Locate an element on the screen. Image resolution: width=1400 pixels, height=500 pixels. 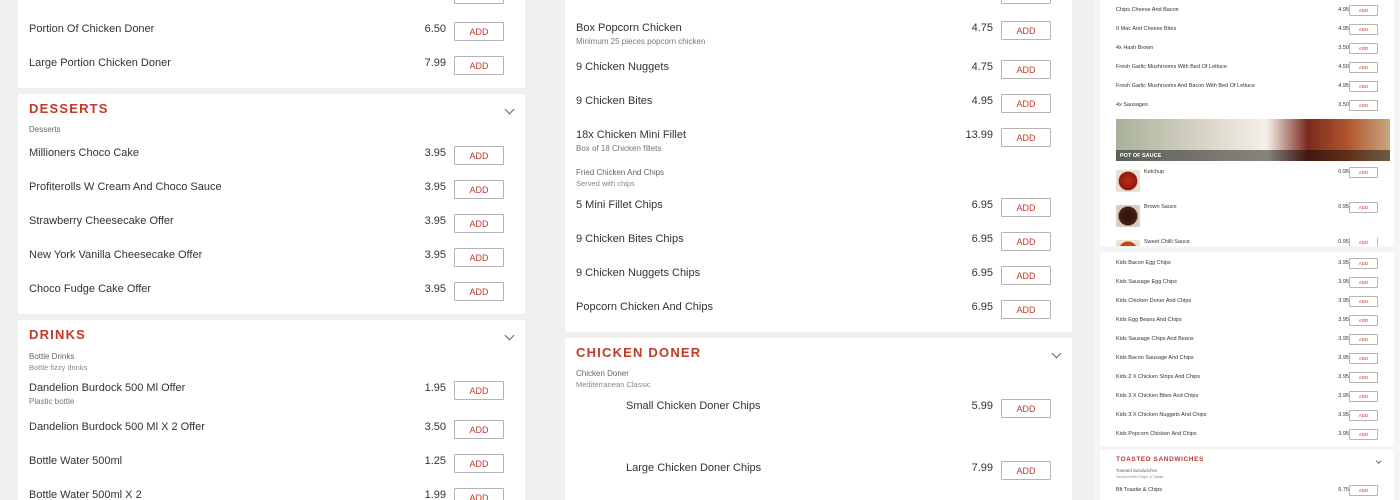
item-price: 4.75 is located at coordinates (982, 67).